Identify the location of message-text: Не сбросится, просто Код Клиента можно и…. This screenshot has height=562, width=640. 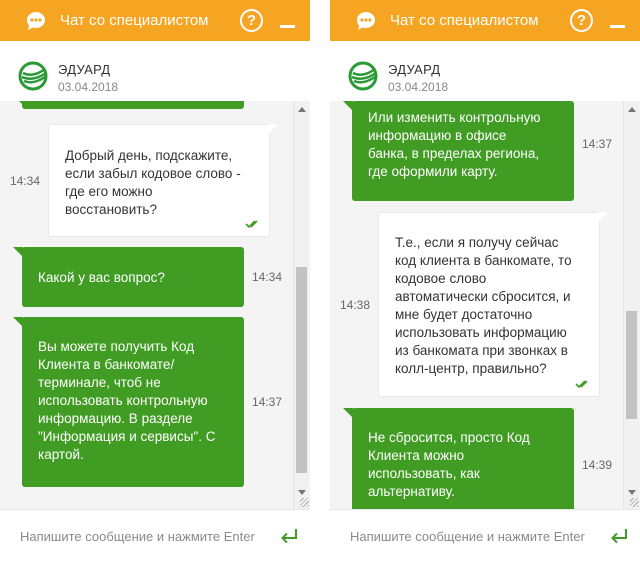
(449, 464).